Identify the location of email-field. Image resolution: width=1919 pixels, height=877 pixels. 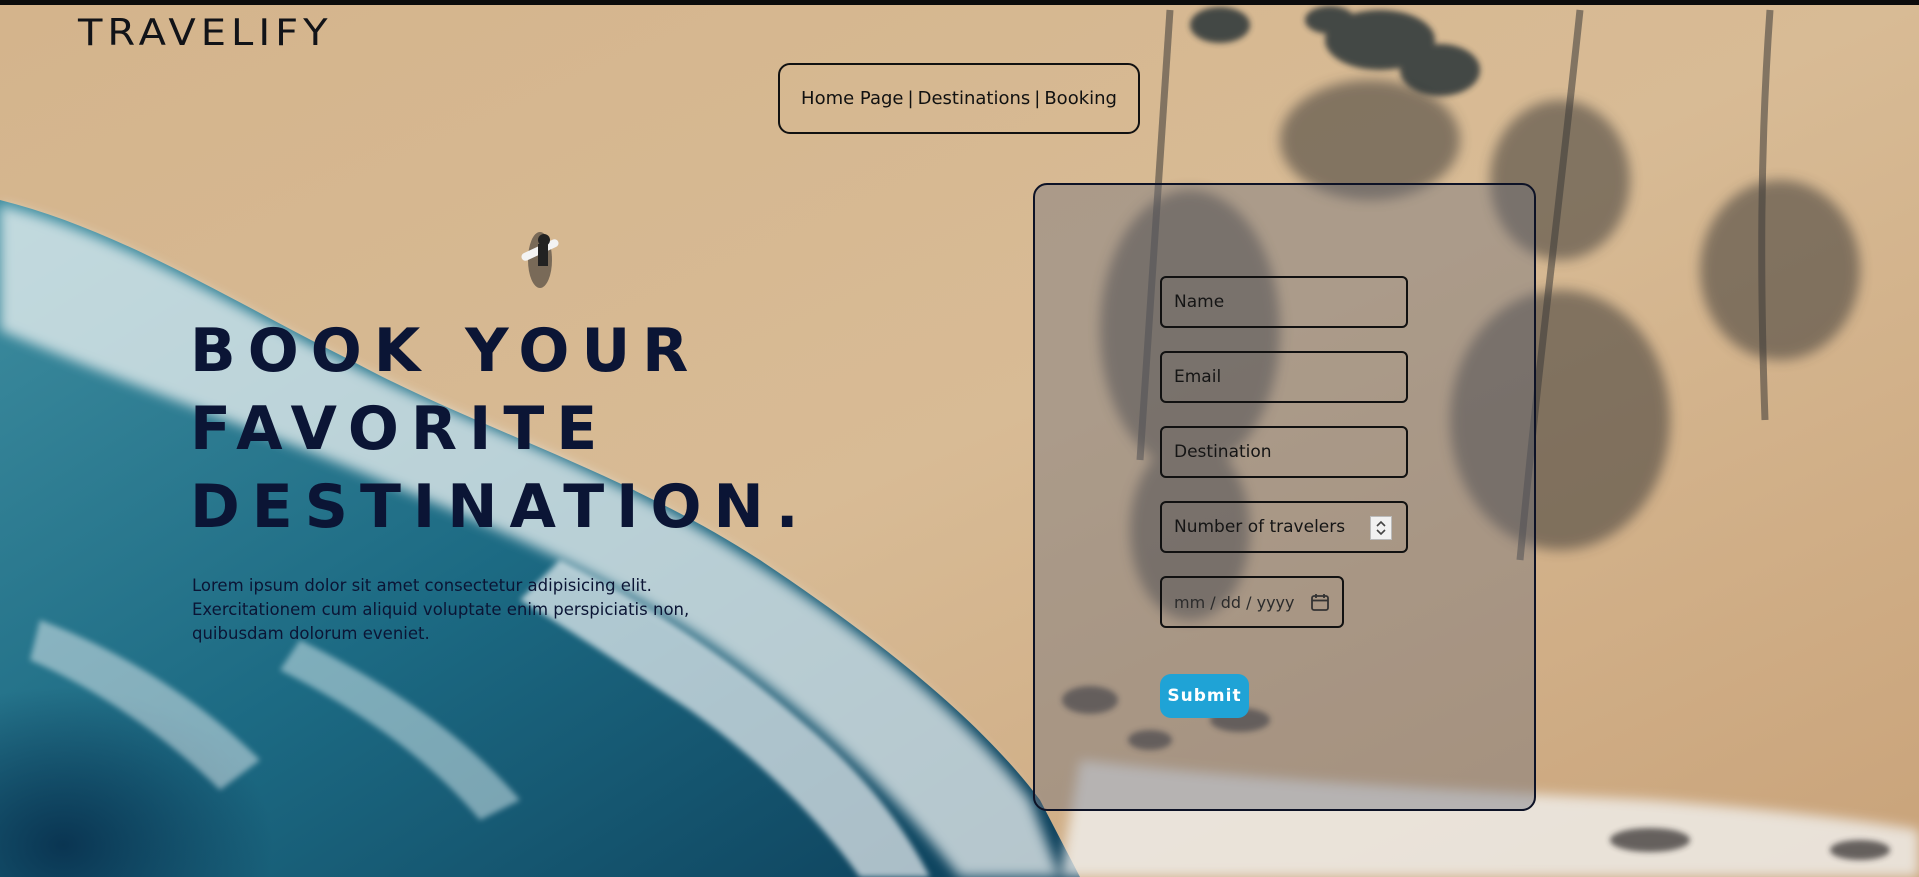
(1284, 377).